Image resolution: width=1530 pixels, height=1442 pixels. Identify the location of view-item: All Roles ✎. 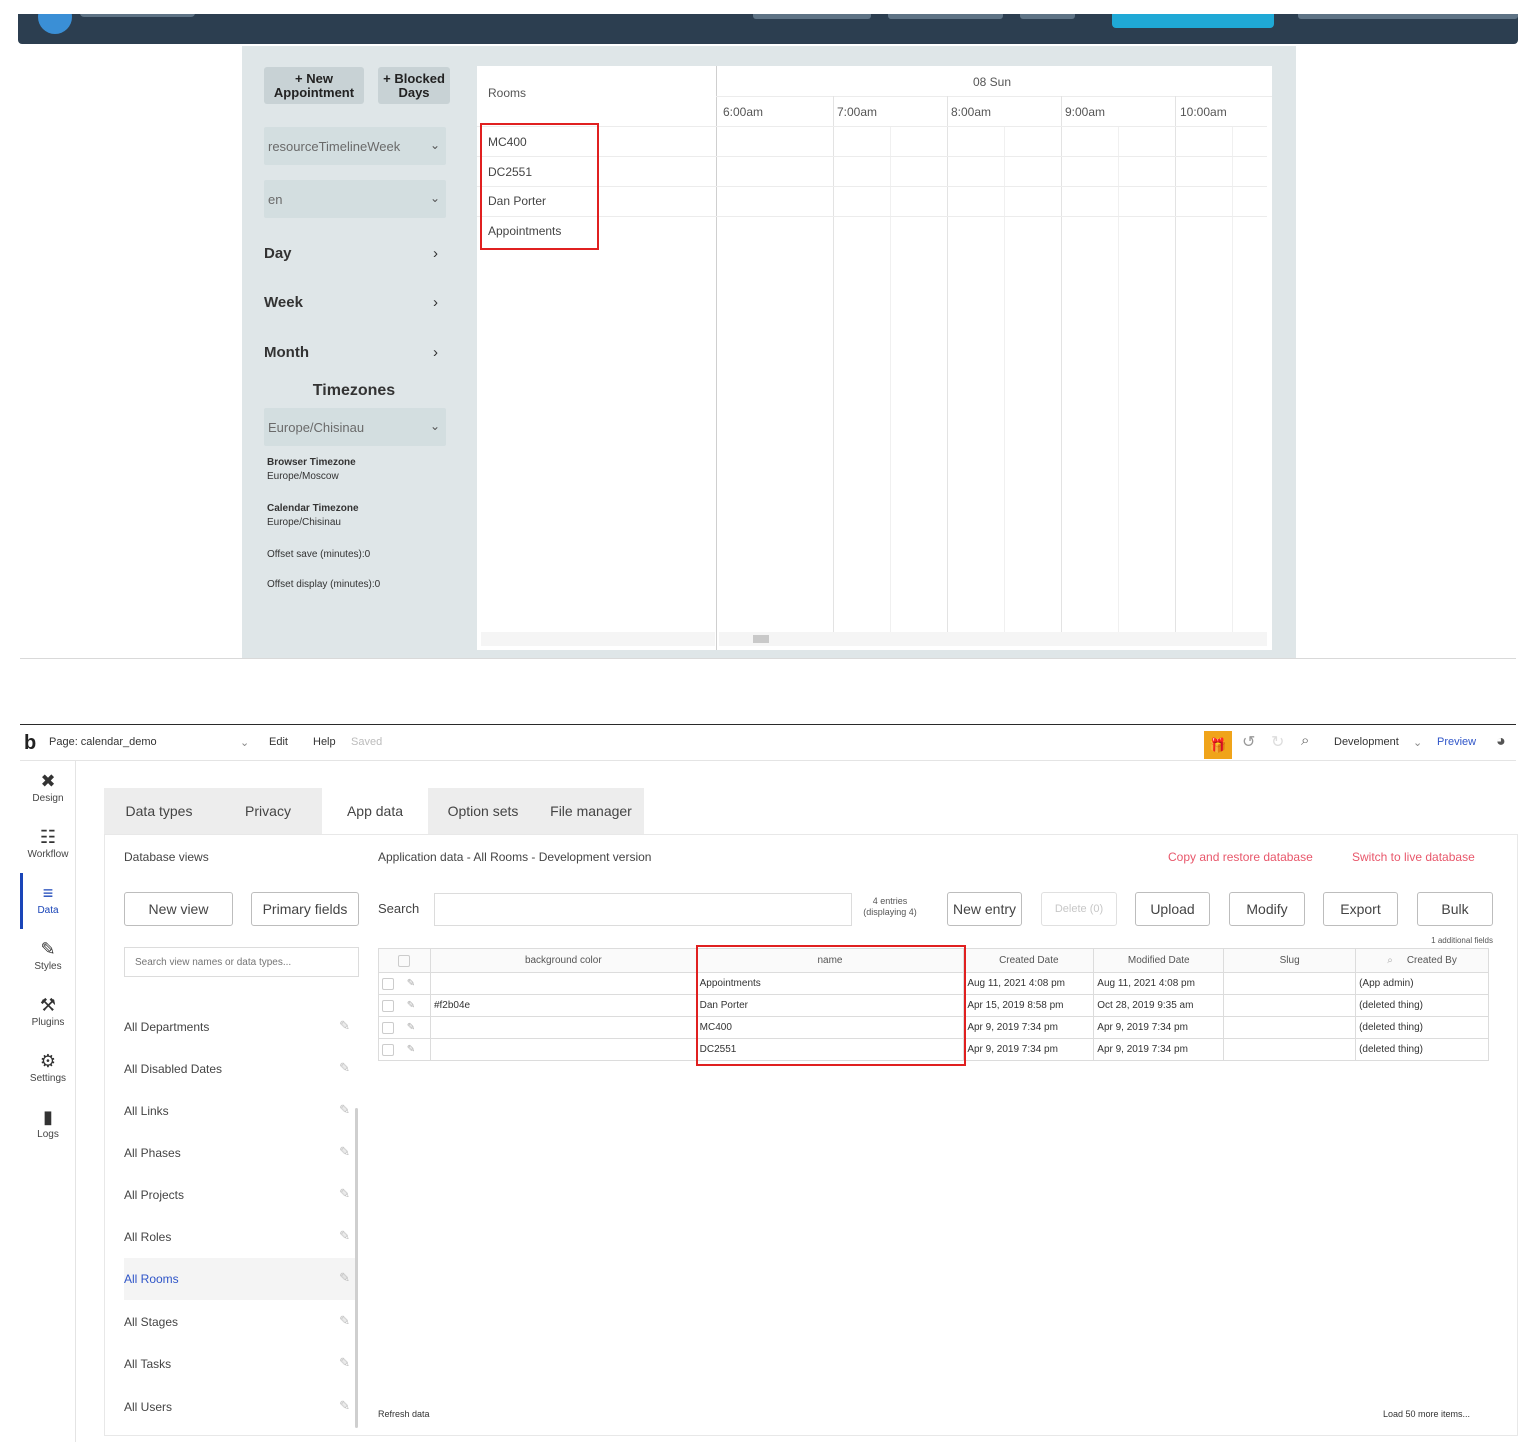
(240, 1237).